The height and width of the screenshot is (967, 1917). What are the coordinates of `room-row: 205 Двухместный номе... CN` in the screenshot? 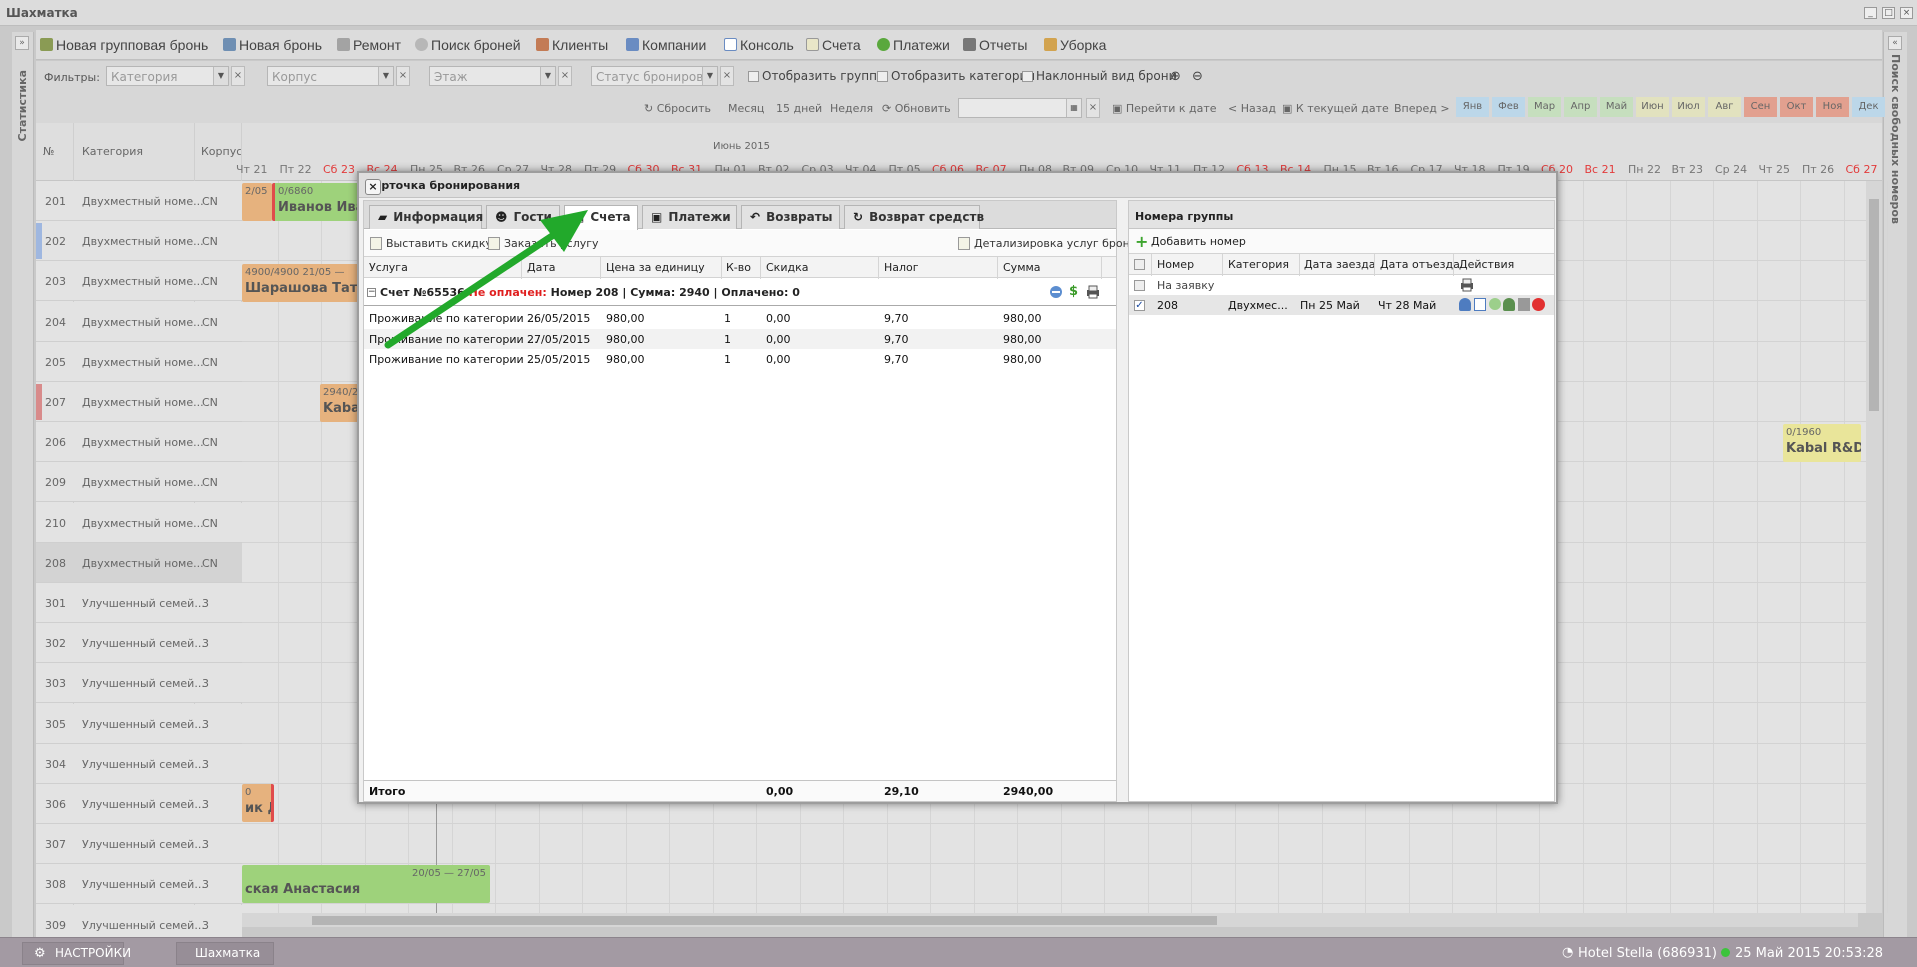 It's located at (139, 361).